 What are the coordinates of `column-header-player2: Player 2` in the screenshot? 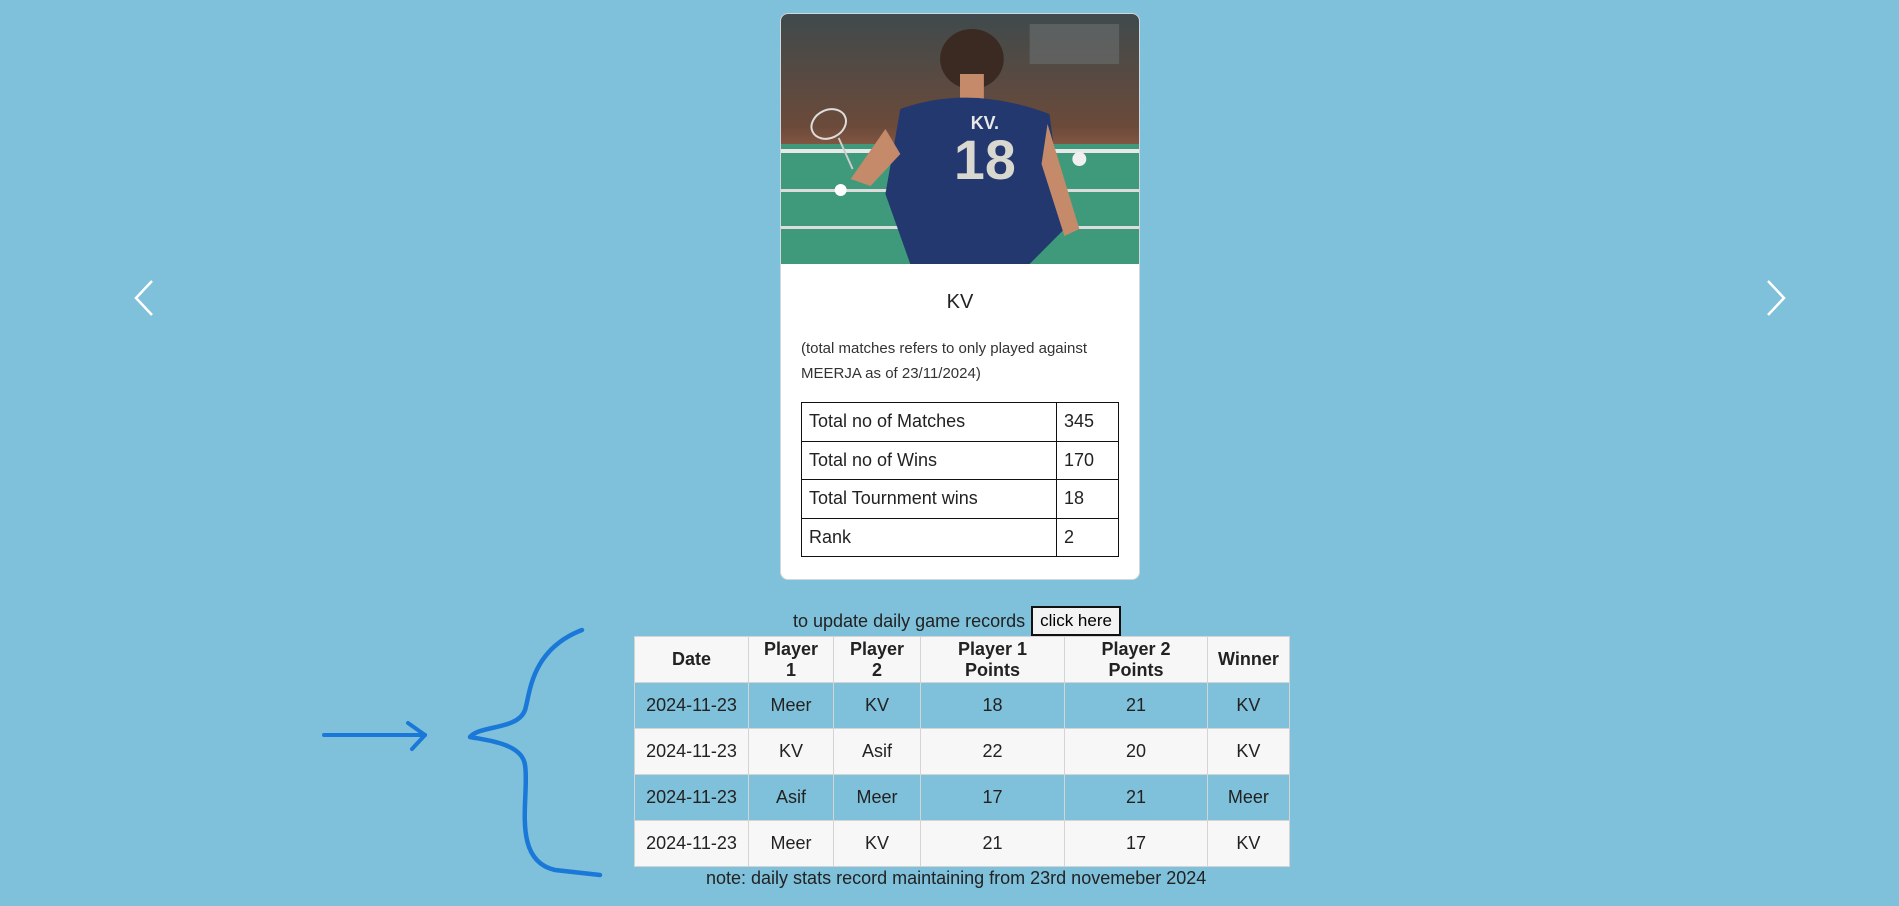 It's located at (877, 659).